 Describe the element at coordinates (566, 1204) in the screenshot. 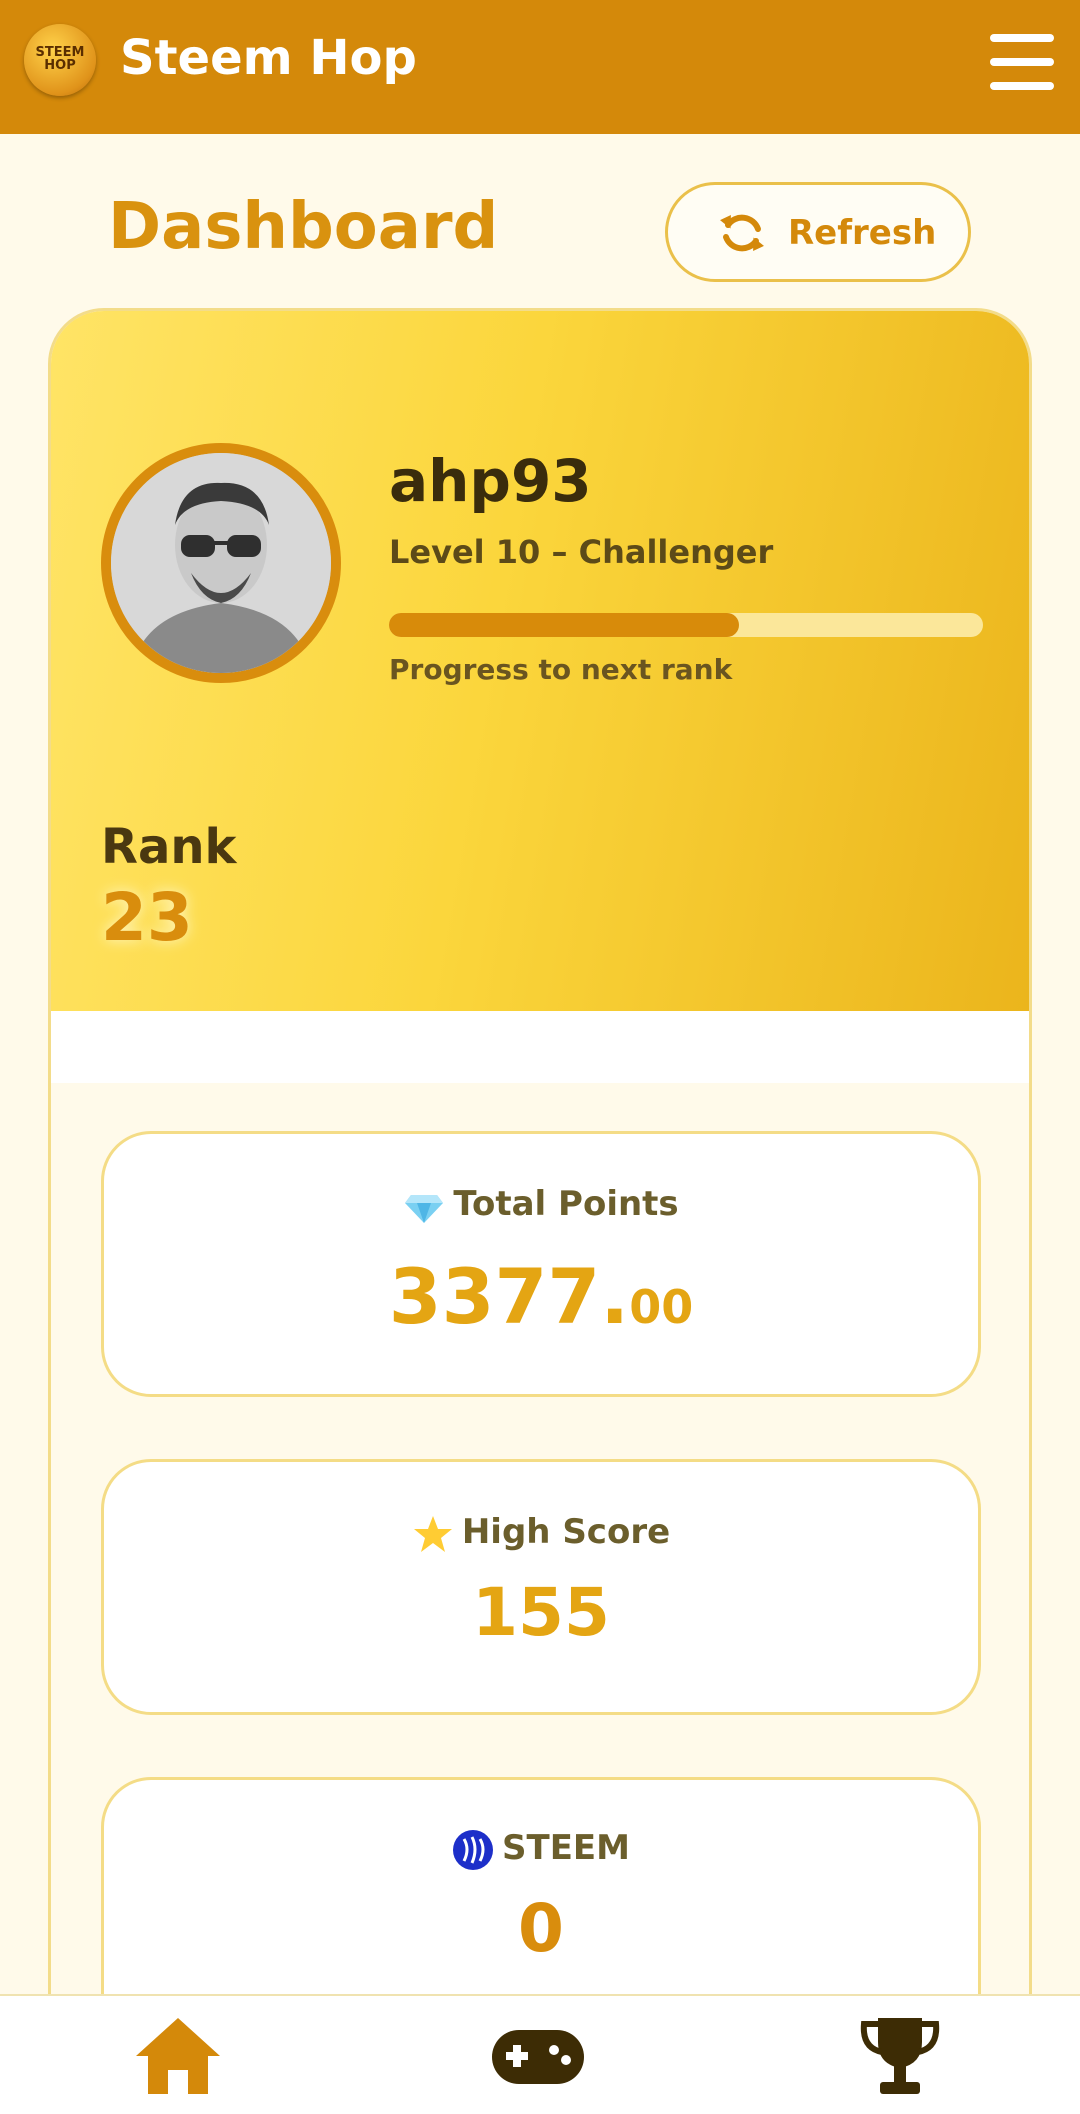

I see `total-points-label: Total Points` at that location.